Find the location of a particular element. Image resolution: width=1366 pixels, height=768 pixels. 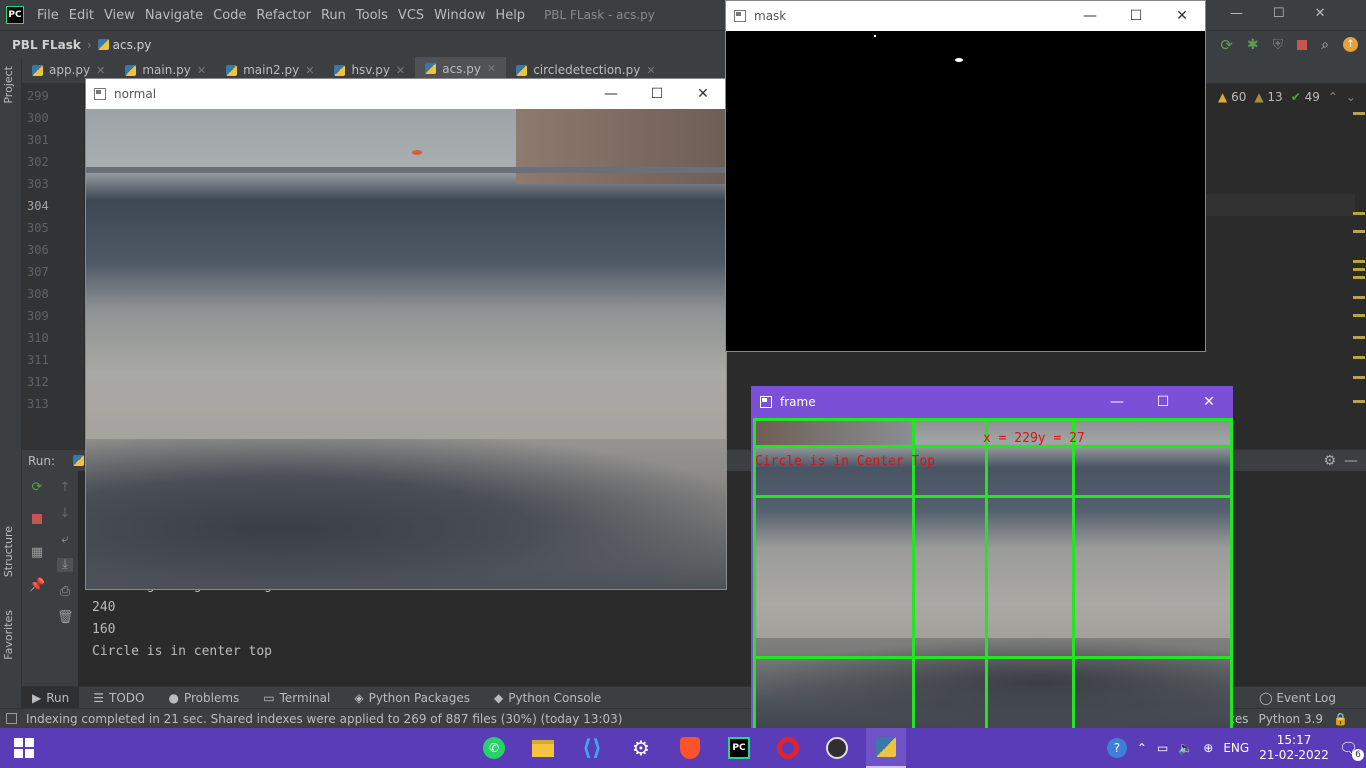

tool-tab-python-console: ◆ Python Console is located at coordinates (547, 698).